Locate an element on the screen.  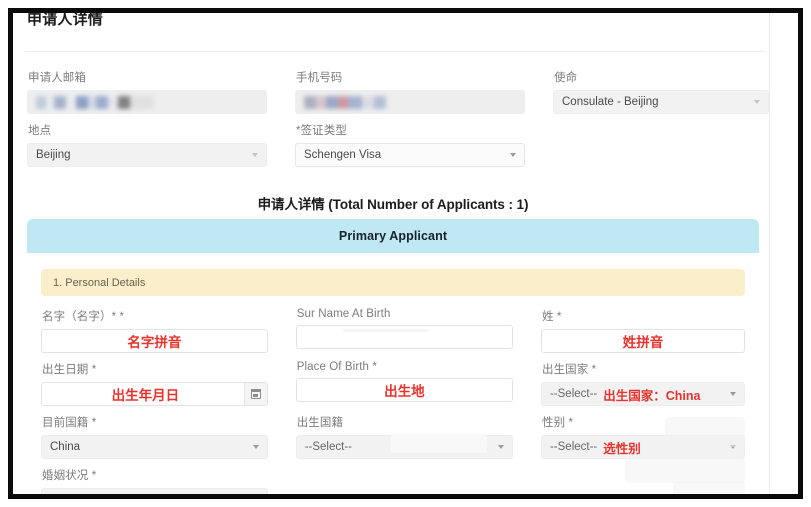
field-label-given-name: 名字（名字）* * is located at coordinates (83, 317).